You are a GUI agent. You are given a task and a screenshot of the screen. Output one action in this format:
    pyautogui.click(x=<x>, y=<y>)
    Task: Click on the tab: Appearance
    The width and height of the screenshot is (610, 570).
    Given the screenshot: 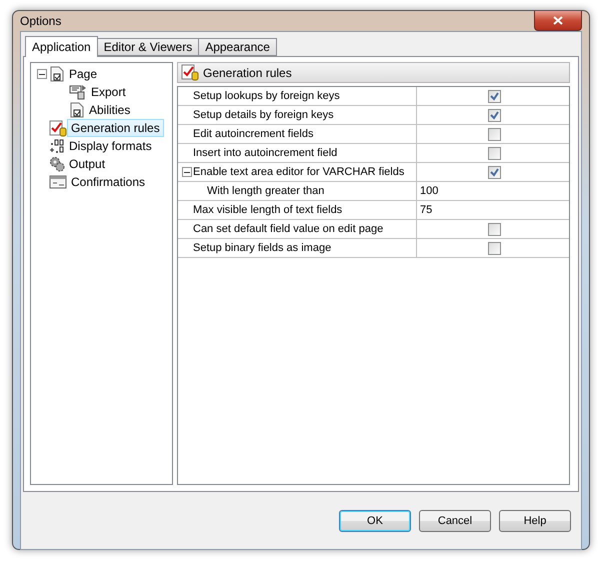 What is the action you would take?
    pyautogui.click(x=237, y=47)
    